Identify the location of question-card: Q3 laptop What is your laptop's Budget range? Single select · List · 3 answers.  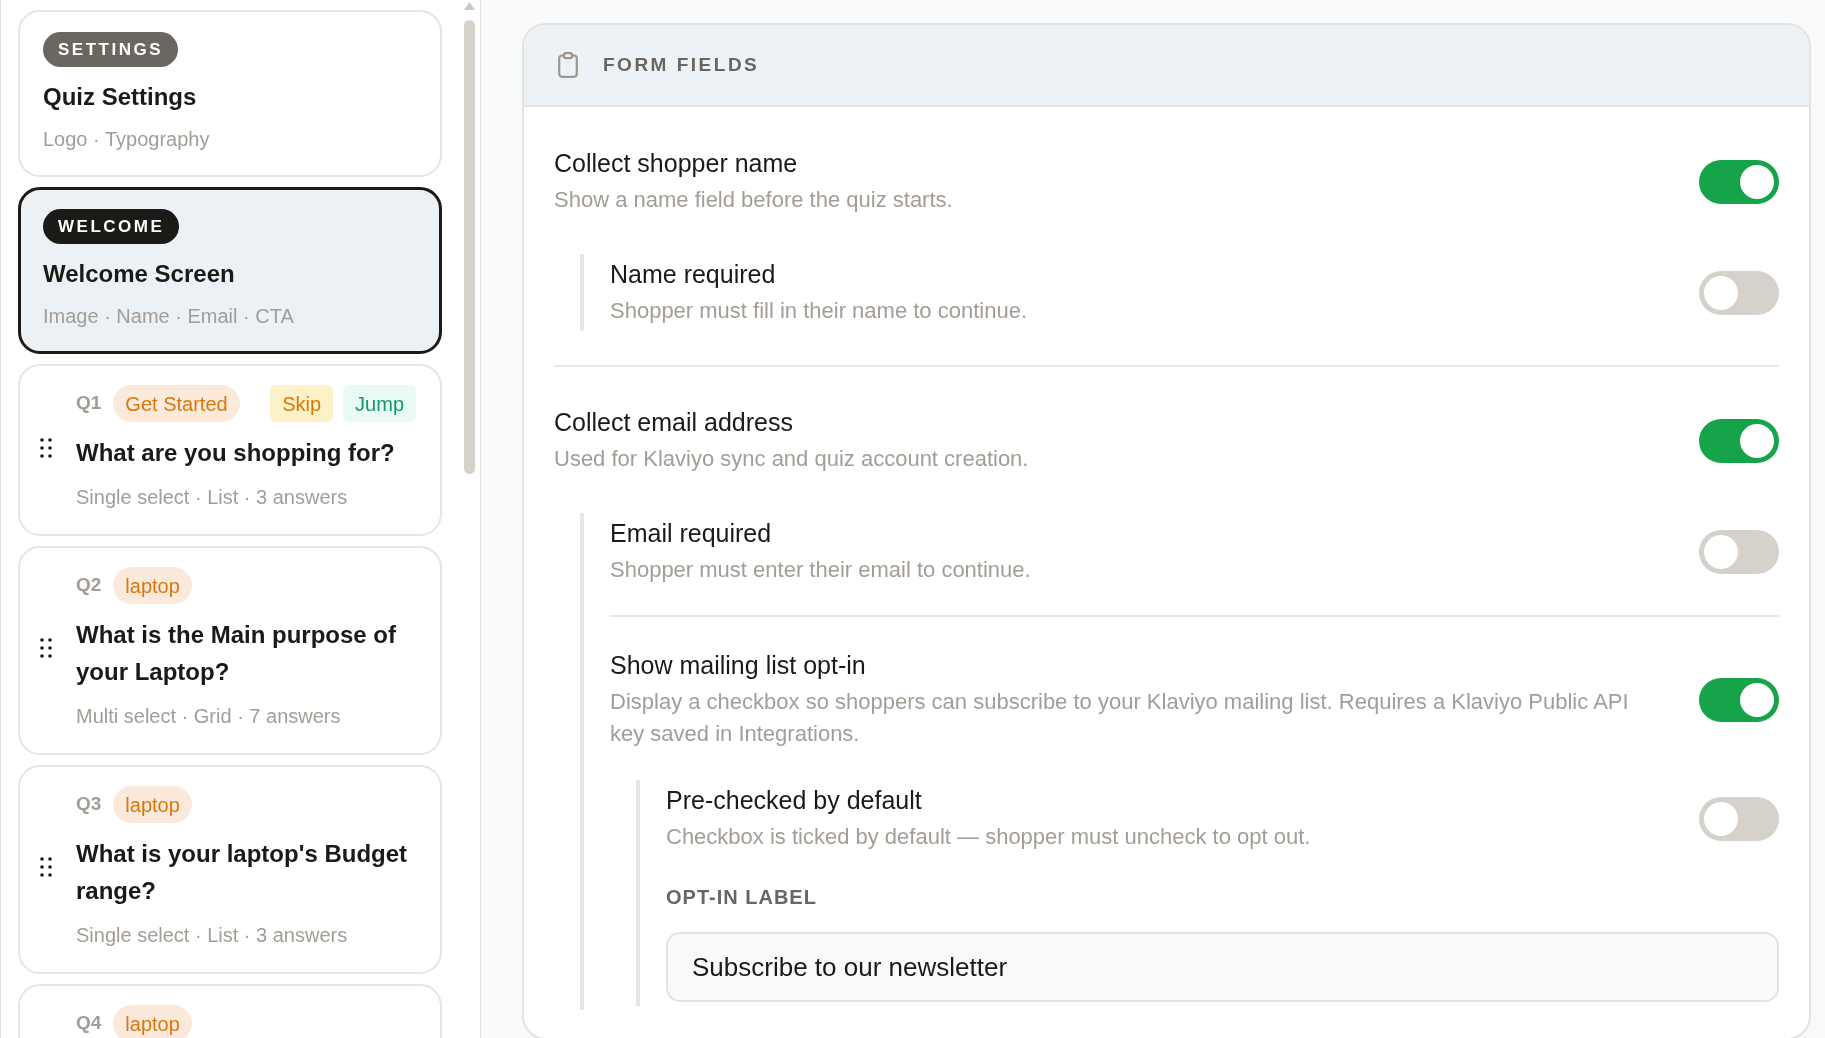
(230, 869).